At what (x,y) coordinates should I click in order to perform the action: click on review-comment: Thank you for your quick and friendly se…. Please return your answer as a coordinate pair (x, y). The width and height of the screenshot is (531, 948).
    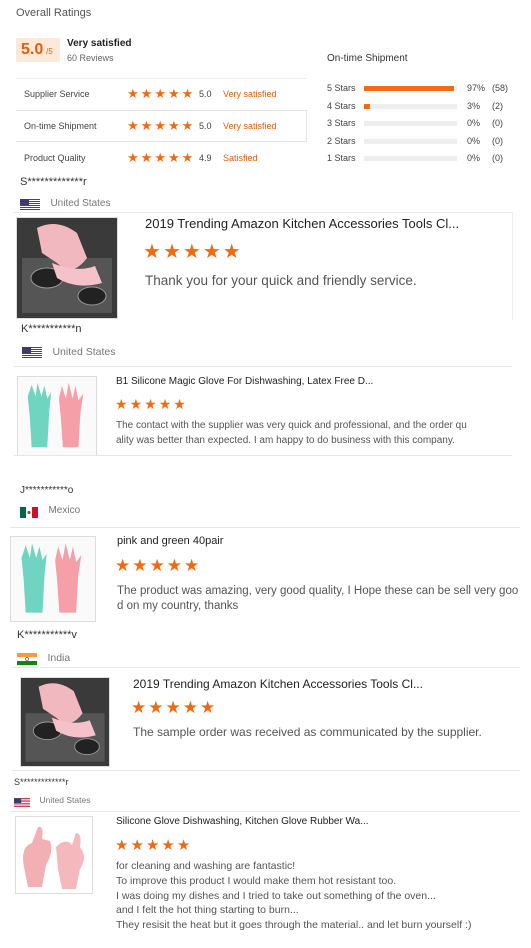
    Looking at the image, I should click on (281, 280).